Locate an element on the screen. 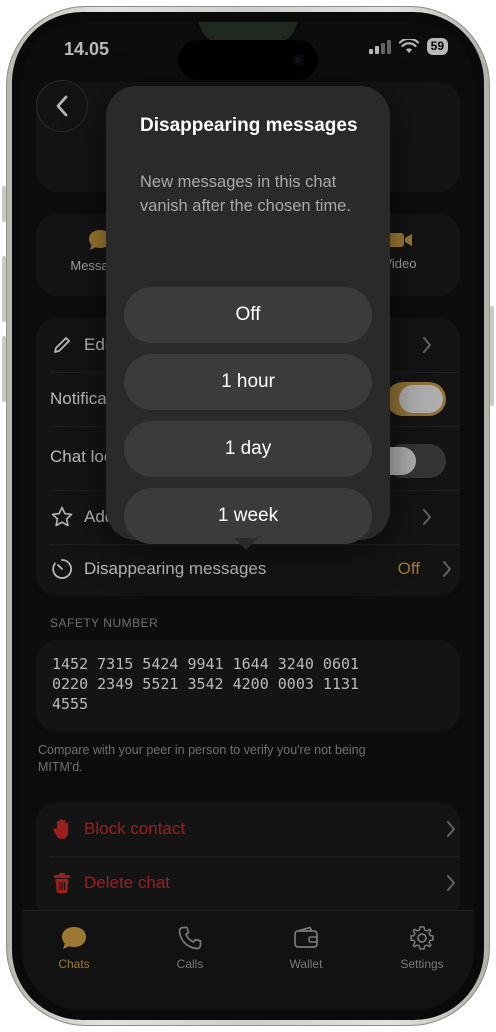  popover-title: Disappearing messages is located at coordinates (249, 125).